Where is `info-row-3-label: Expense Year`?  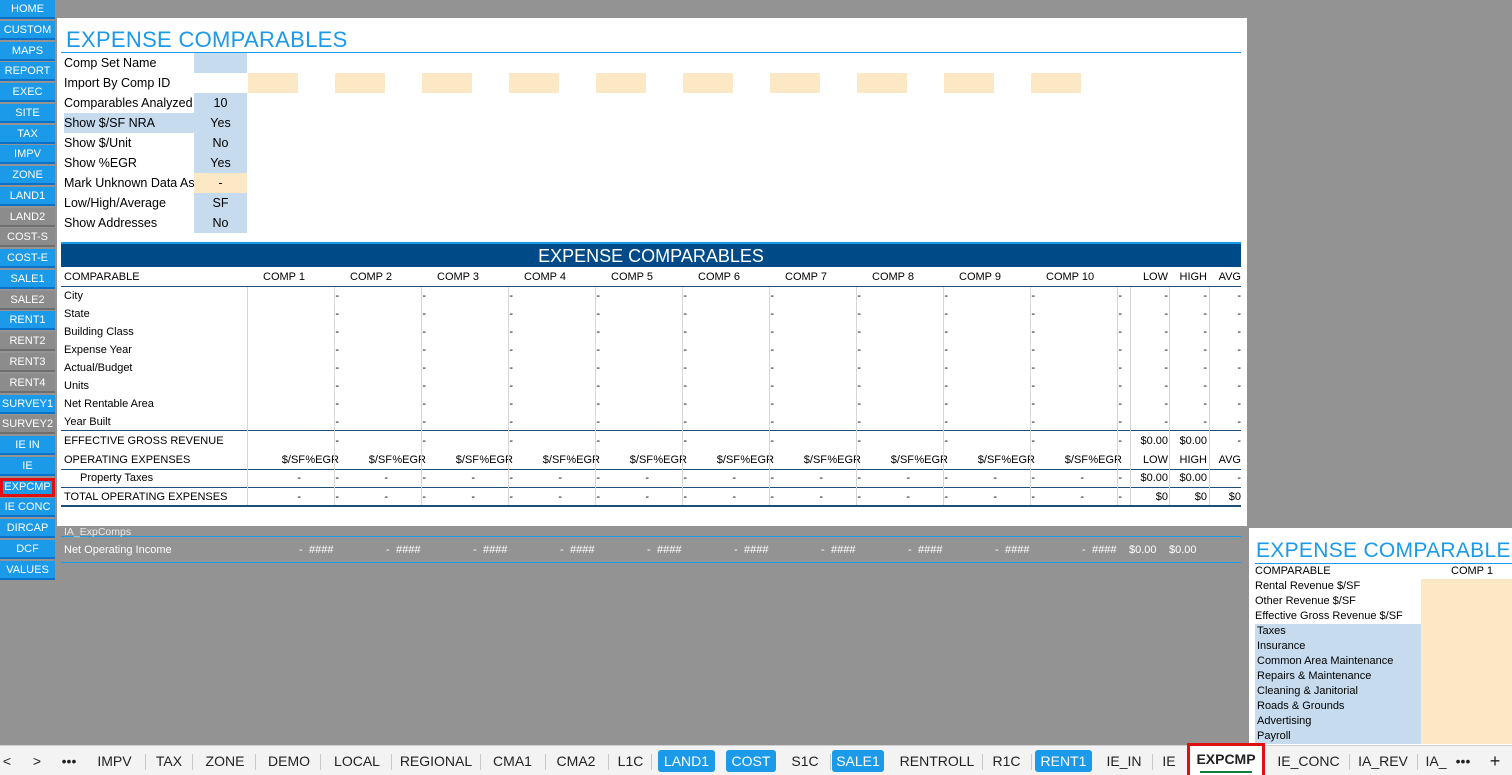 info-row-3-label: Expense Year is located at coordinates (98, 350).